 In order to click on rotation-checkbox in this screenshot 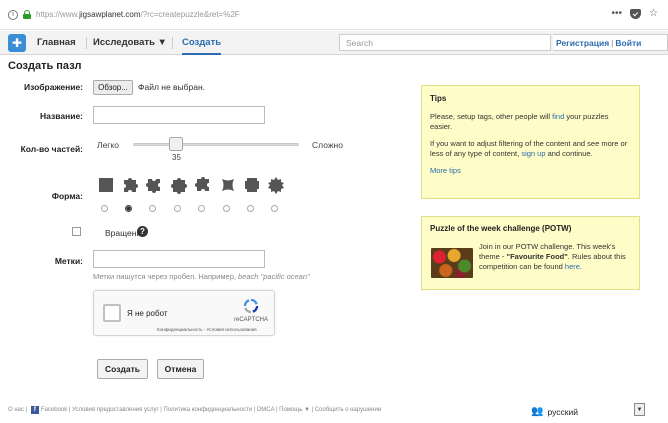, I will do `click(76, 231)`.